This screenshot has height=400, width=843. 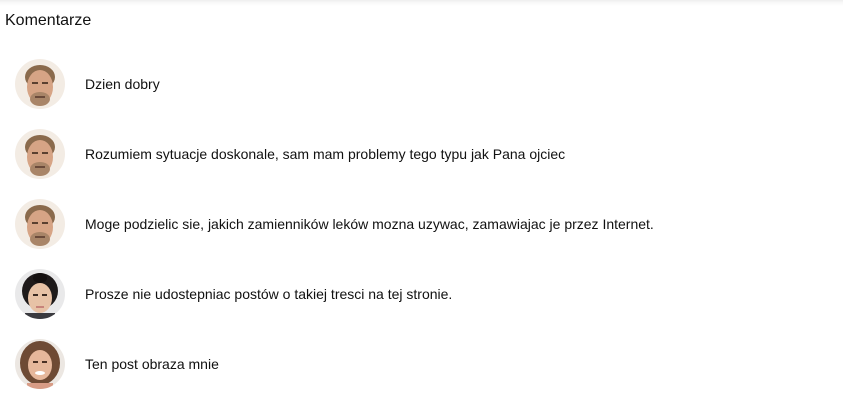 What do you see at coordinates (40, 364) in the screenshot?
I see `woman-light-hair-avatar` at bounding box center [40, 364].